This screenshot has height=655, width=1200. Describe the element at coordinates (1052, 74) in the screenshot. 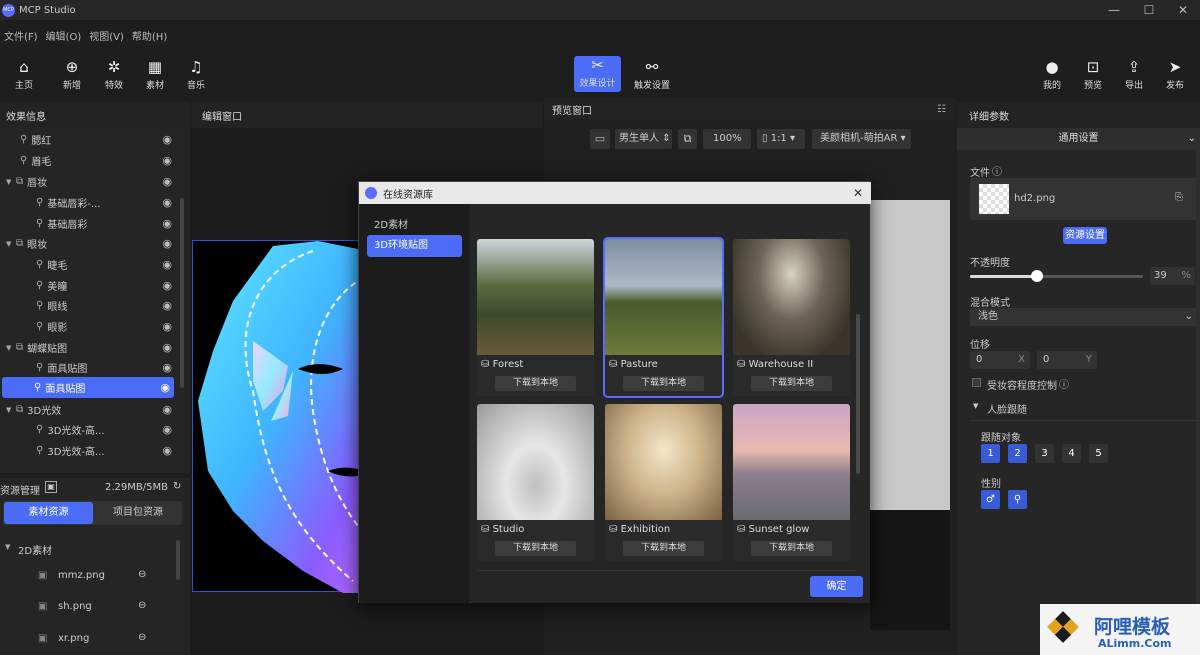

I see `mine-button: ● 我的` at that location.